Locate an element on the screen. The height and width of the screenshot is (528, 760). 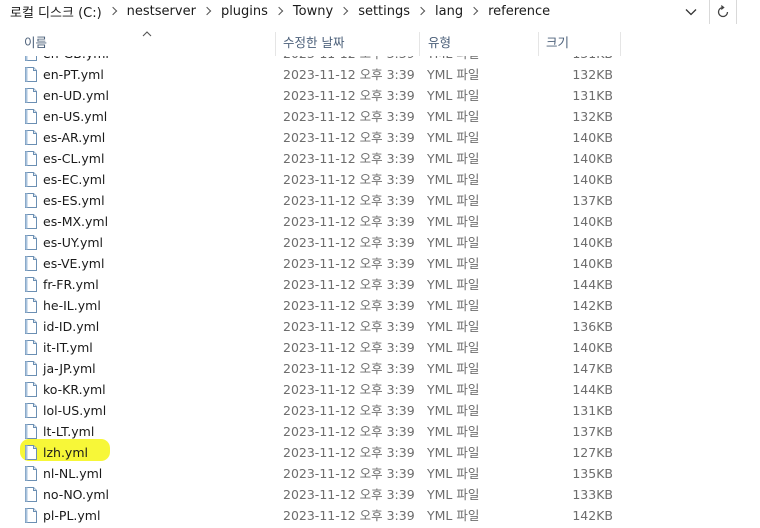
file-row: nl-NL.yml 2023-11-12 오후 3:39 YML 파일 135KB is located at coordinates (380, 473).